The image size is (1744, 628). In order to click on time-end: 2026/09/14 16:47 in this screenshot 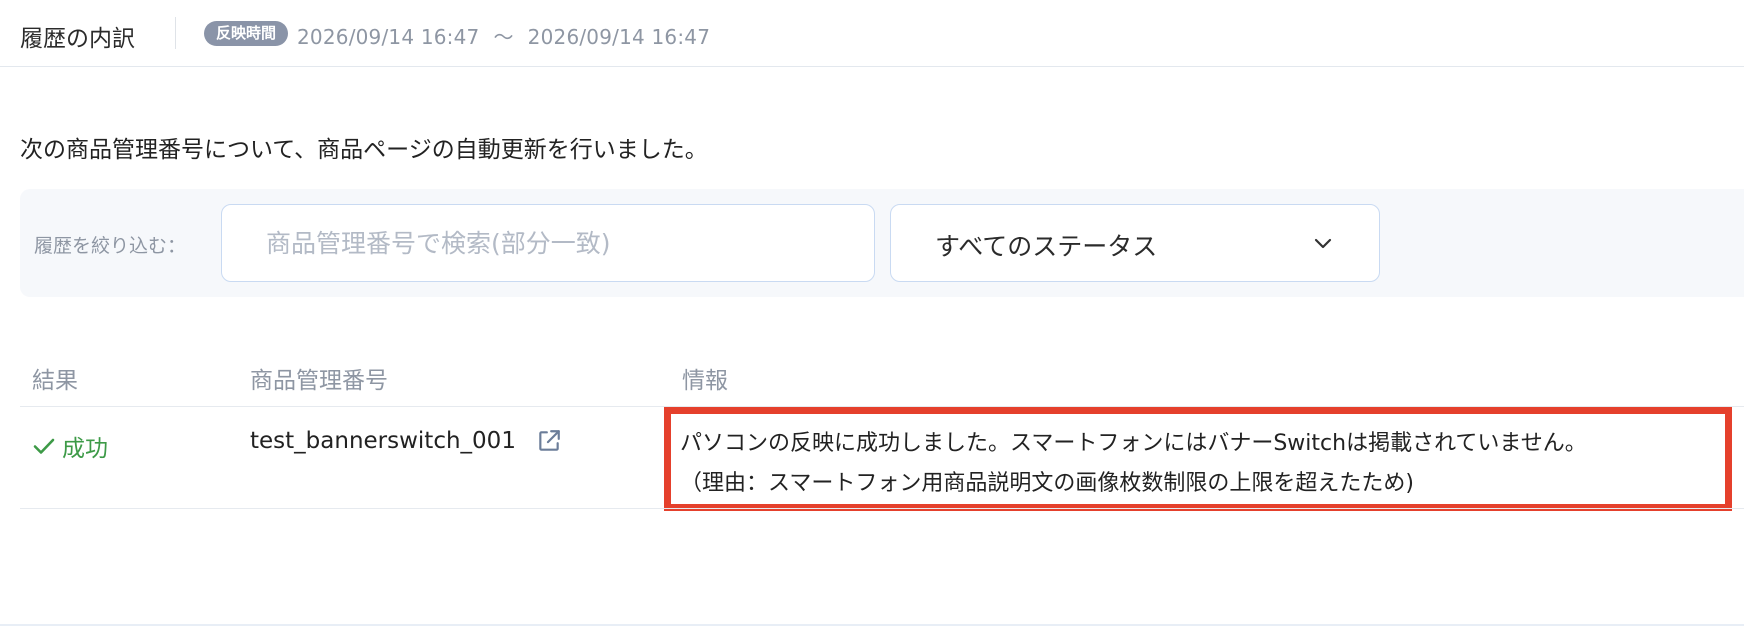, I will do `click(619, 37)`.